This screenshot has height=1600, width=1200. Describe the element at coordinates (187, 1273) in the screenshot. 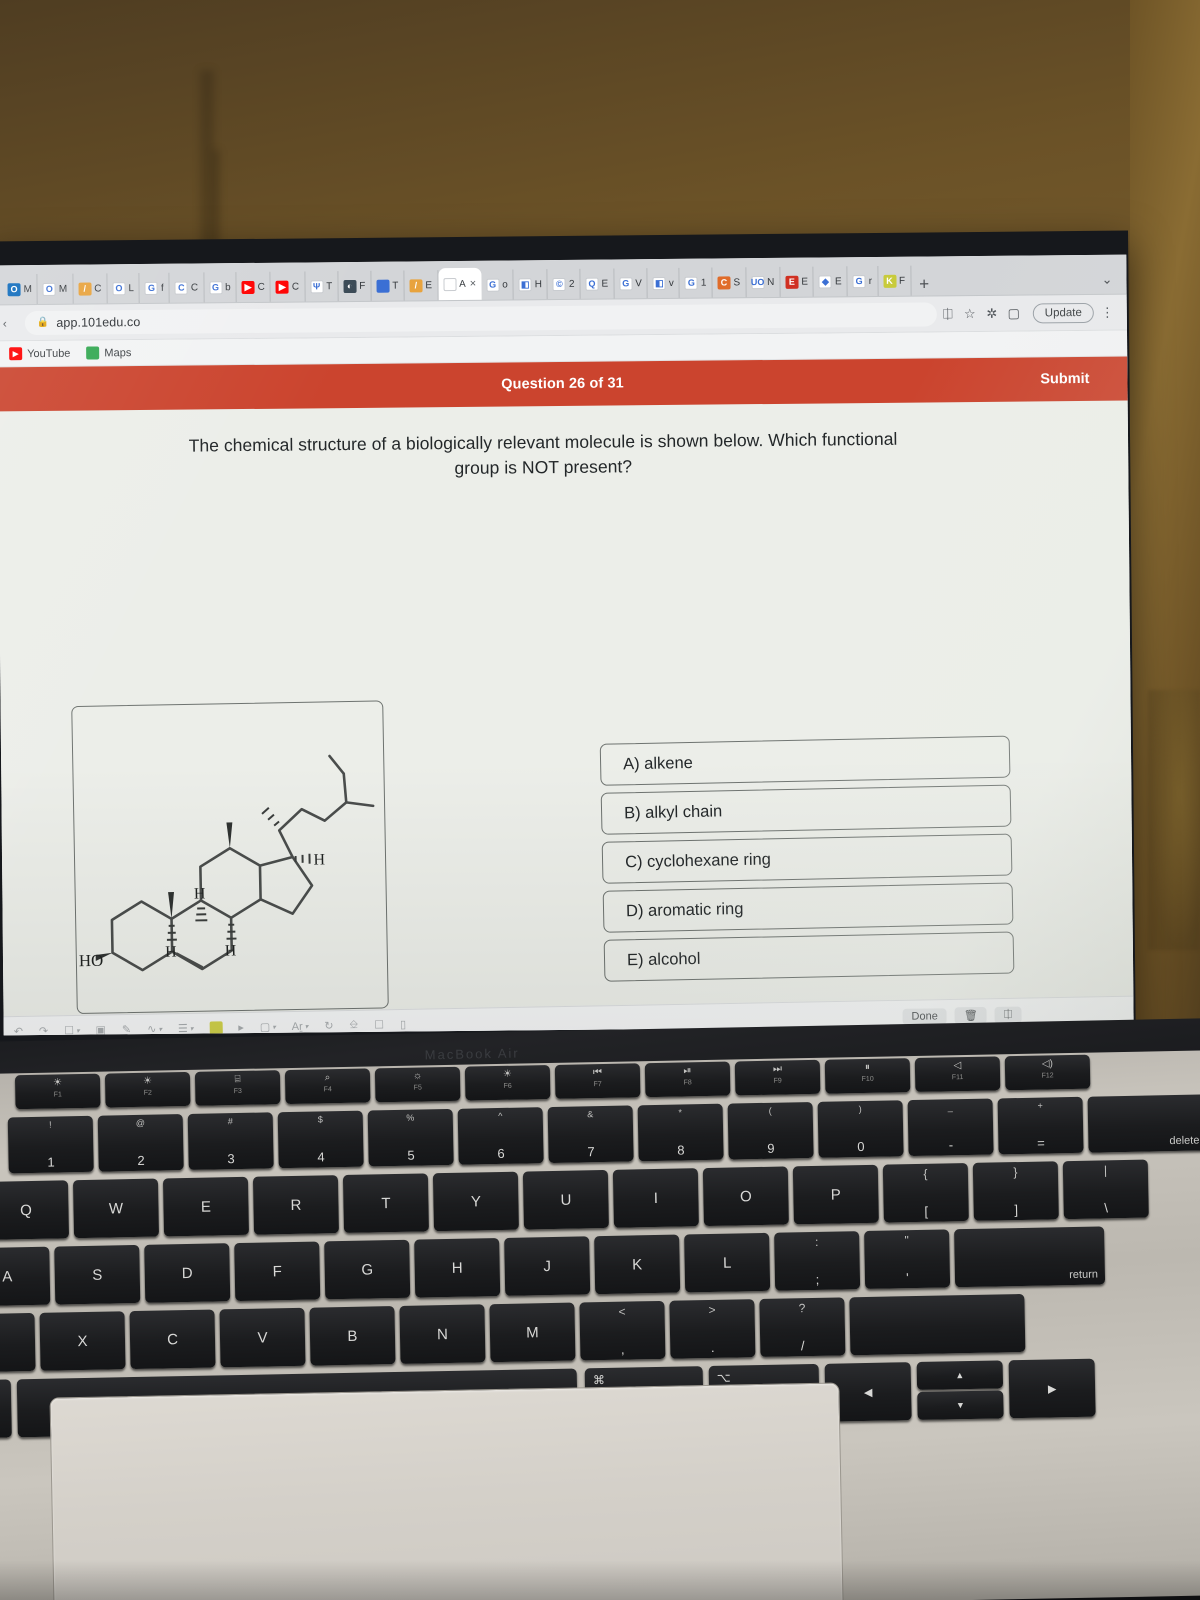

I see `key-d: D` at that location.